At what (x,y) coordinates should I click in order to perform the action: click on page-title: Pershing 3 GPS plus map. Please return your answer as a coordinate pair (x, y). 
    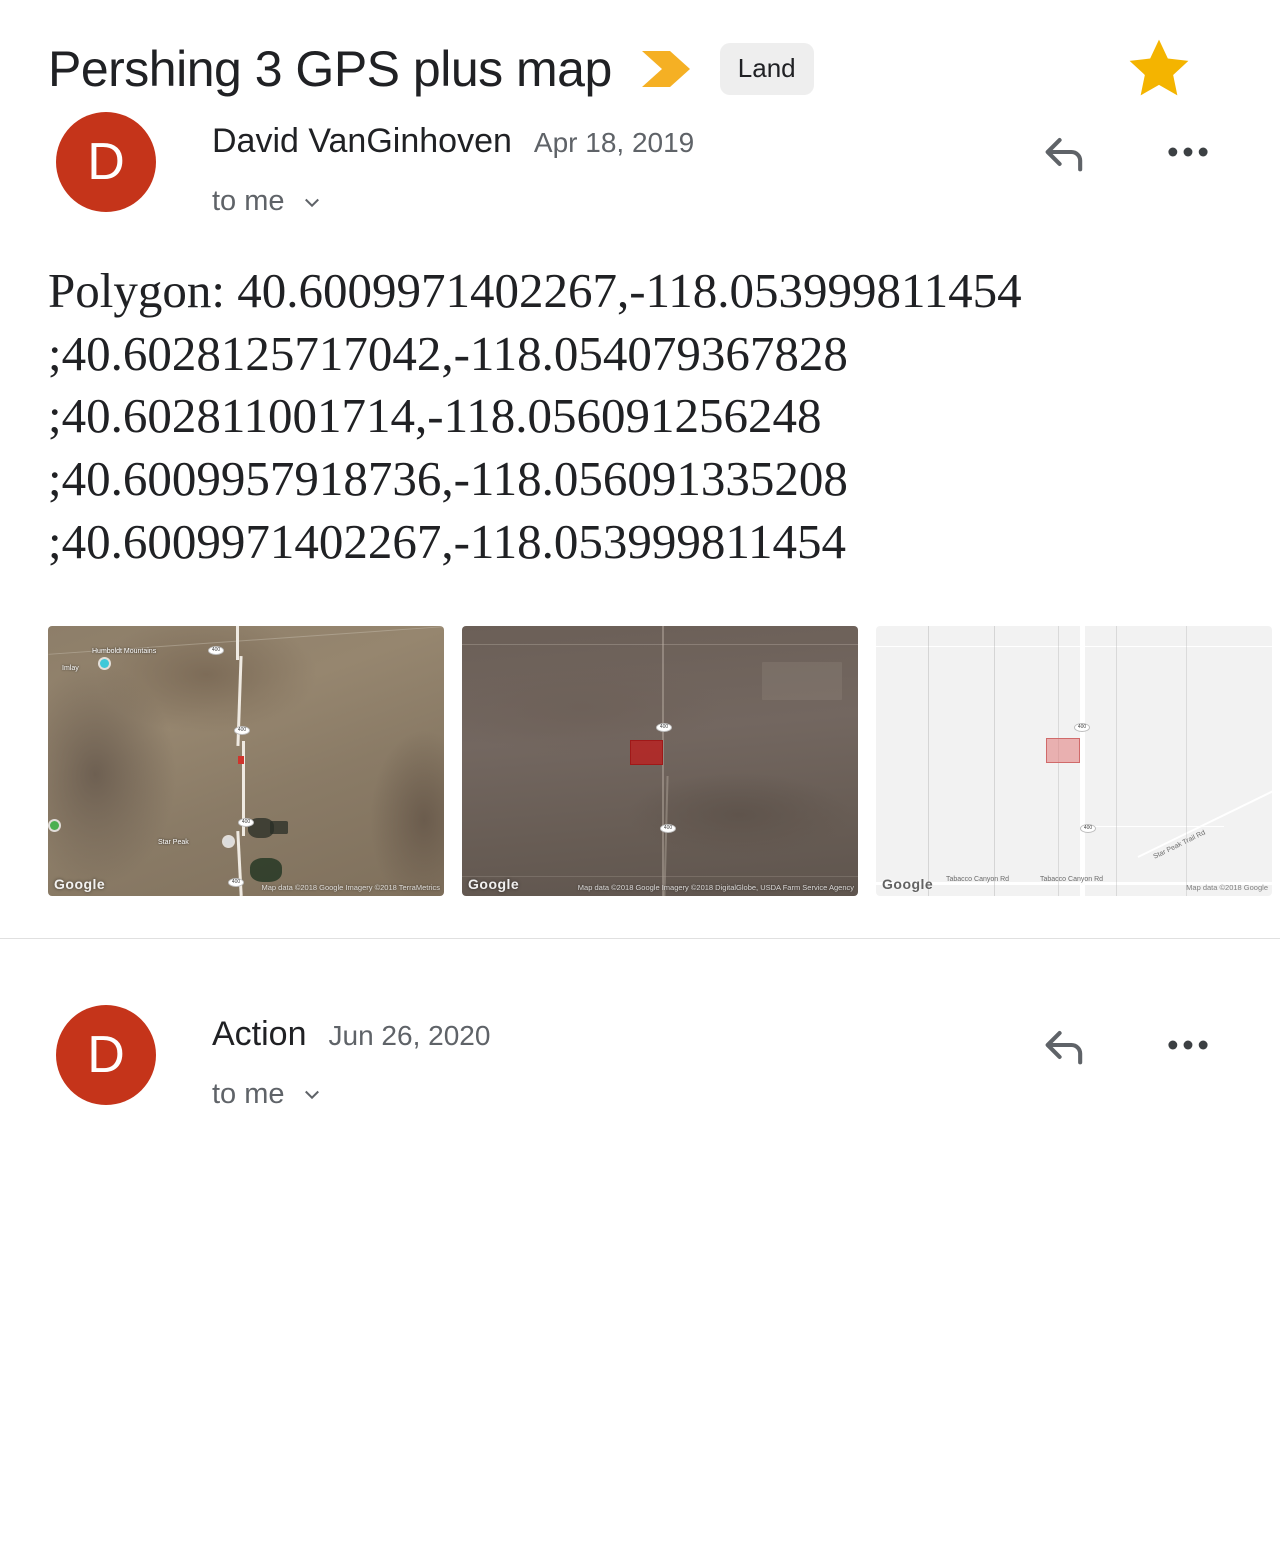
    Looking at the image, I should click on (330, 68).